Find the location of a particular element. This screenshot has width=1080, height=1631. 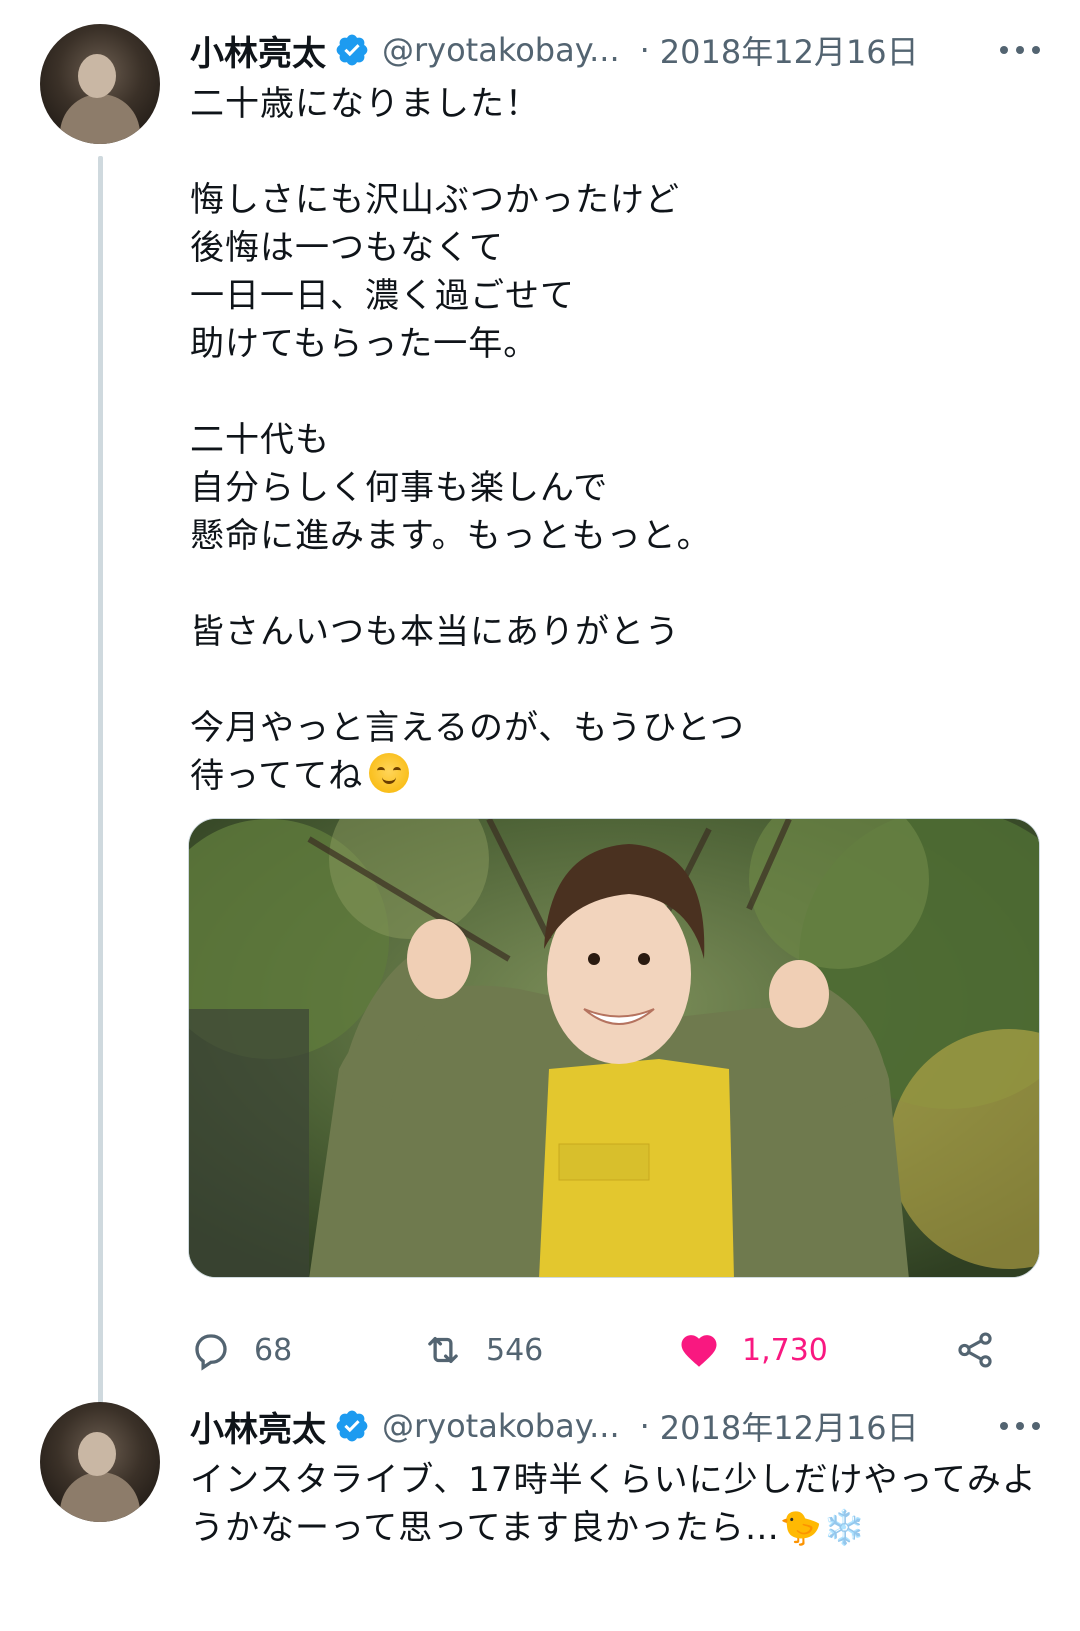

share-icon is located at coordinates (975, 1350).